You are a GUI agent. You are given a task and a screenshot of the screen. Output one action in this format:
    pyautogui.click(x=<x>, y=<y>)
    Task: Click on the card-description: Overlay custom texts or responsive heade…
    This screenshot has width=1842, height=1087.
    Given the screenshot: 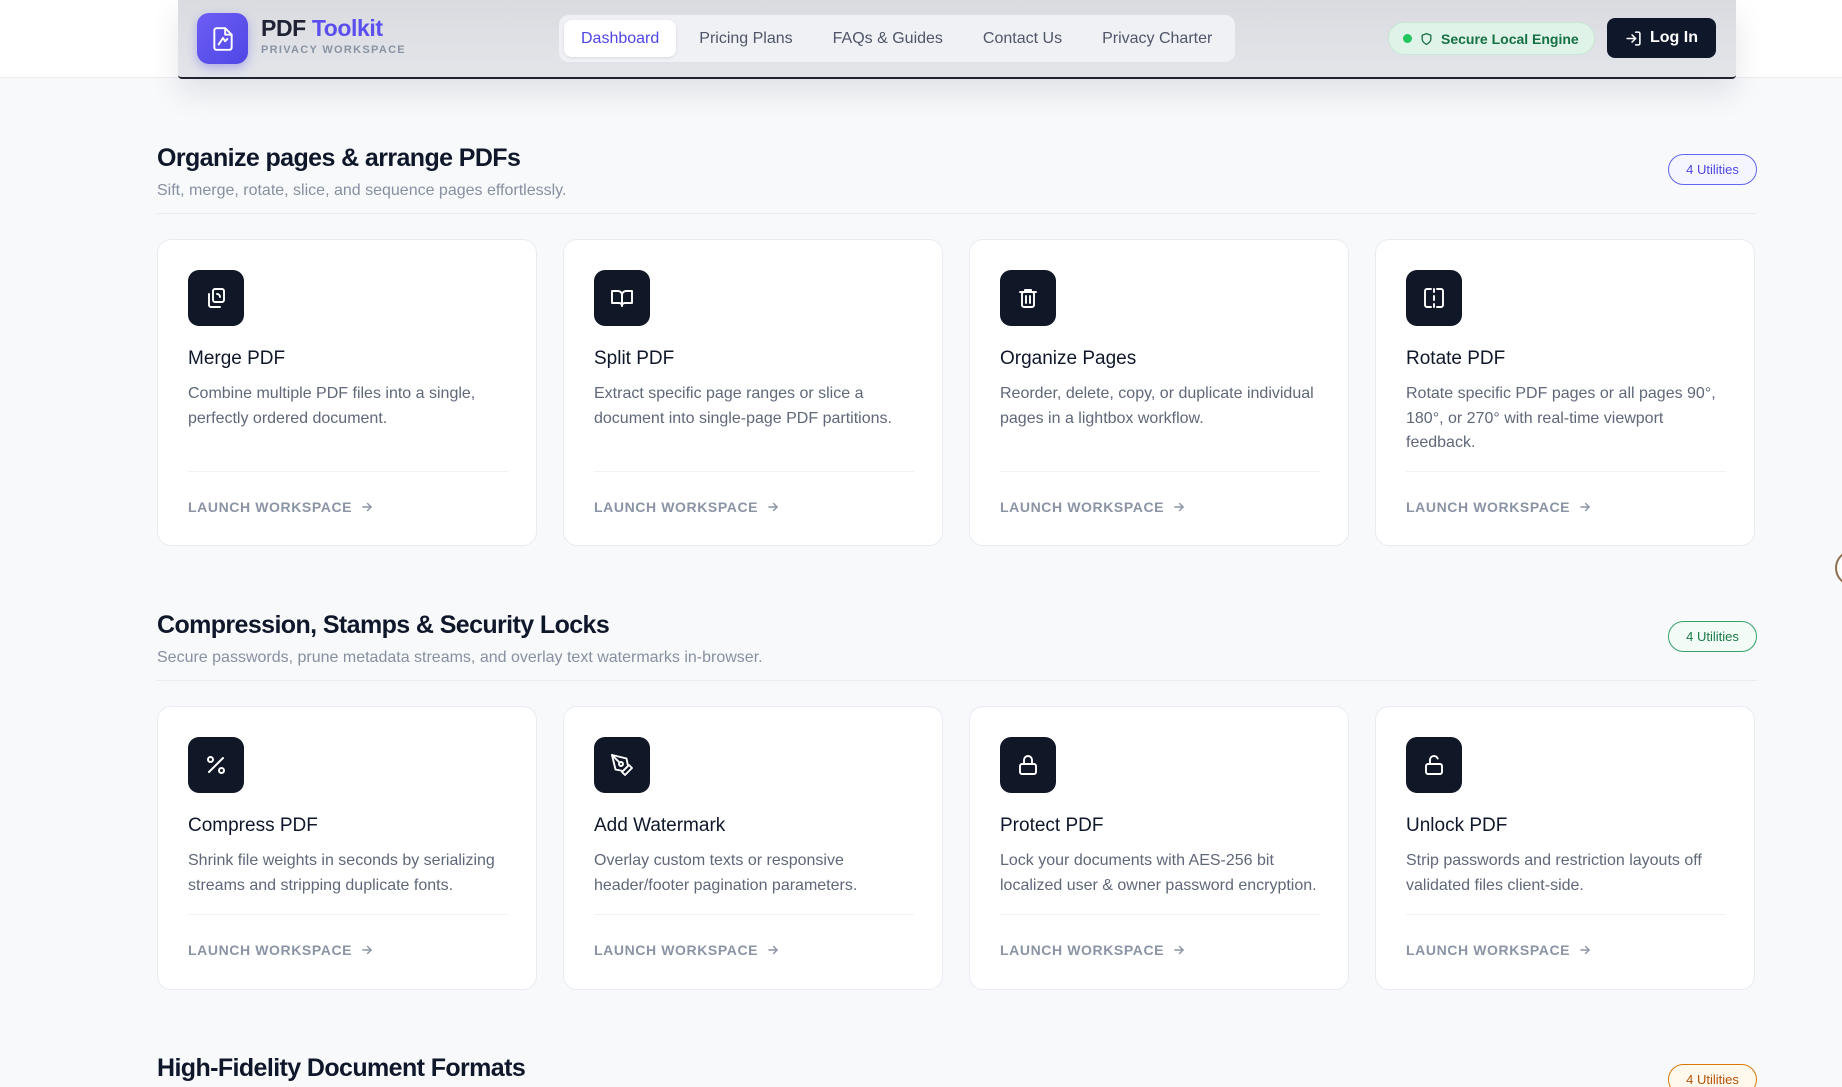 What is the action you would take?
    pyautogui.click(x=726, y=873)
    